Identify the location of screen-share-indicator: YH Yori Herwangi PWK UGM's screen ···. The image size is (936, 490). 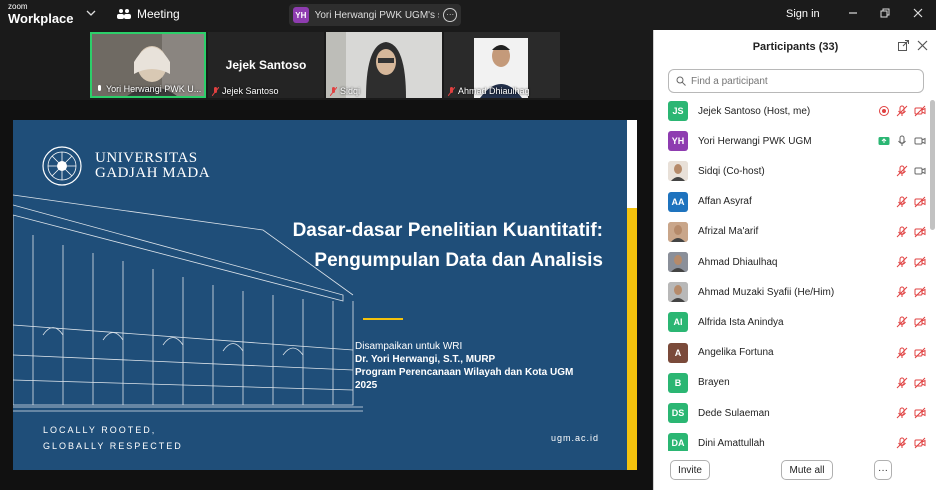
(375, 15).